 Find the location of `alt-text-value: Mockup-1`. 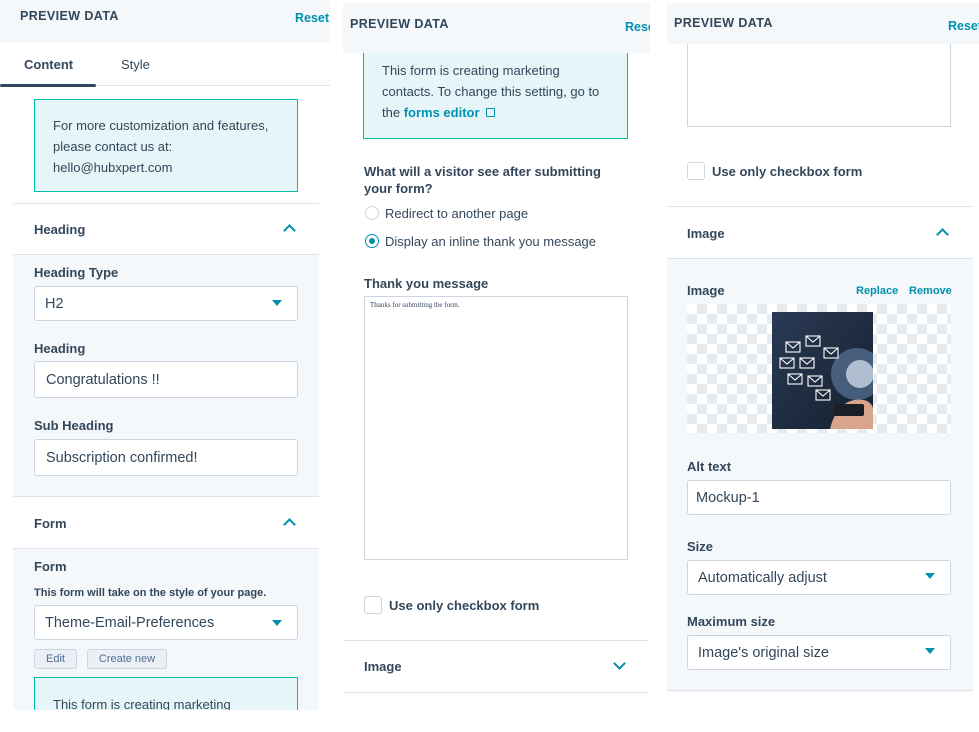

alt-text-value: Mockup-1 is located at coordinates (728, 497).